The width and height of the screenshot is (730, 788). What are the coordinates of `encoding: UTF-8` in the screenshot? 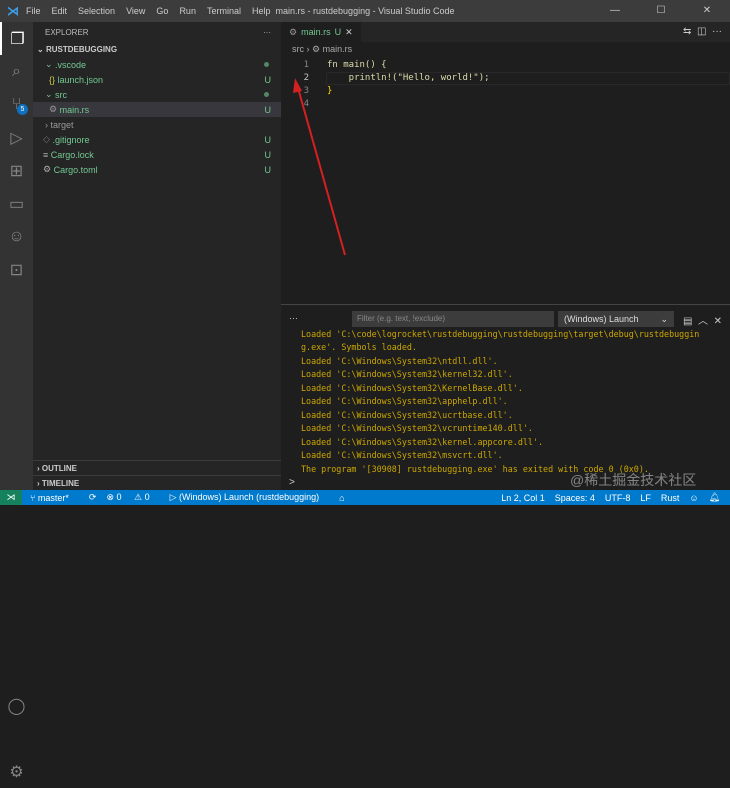 It's located at (618, 498).